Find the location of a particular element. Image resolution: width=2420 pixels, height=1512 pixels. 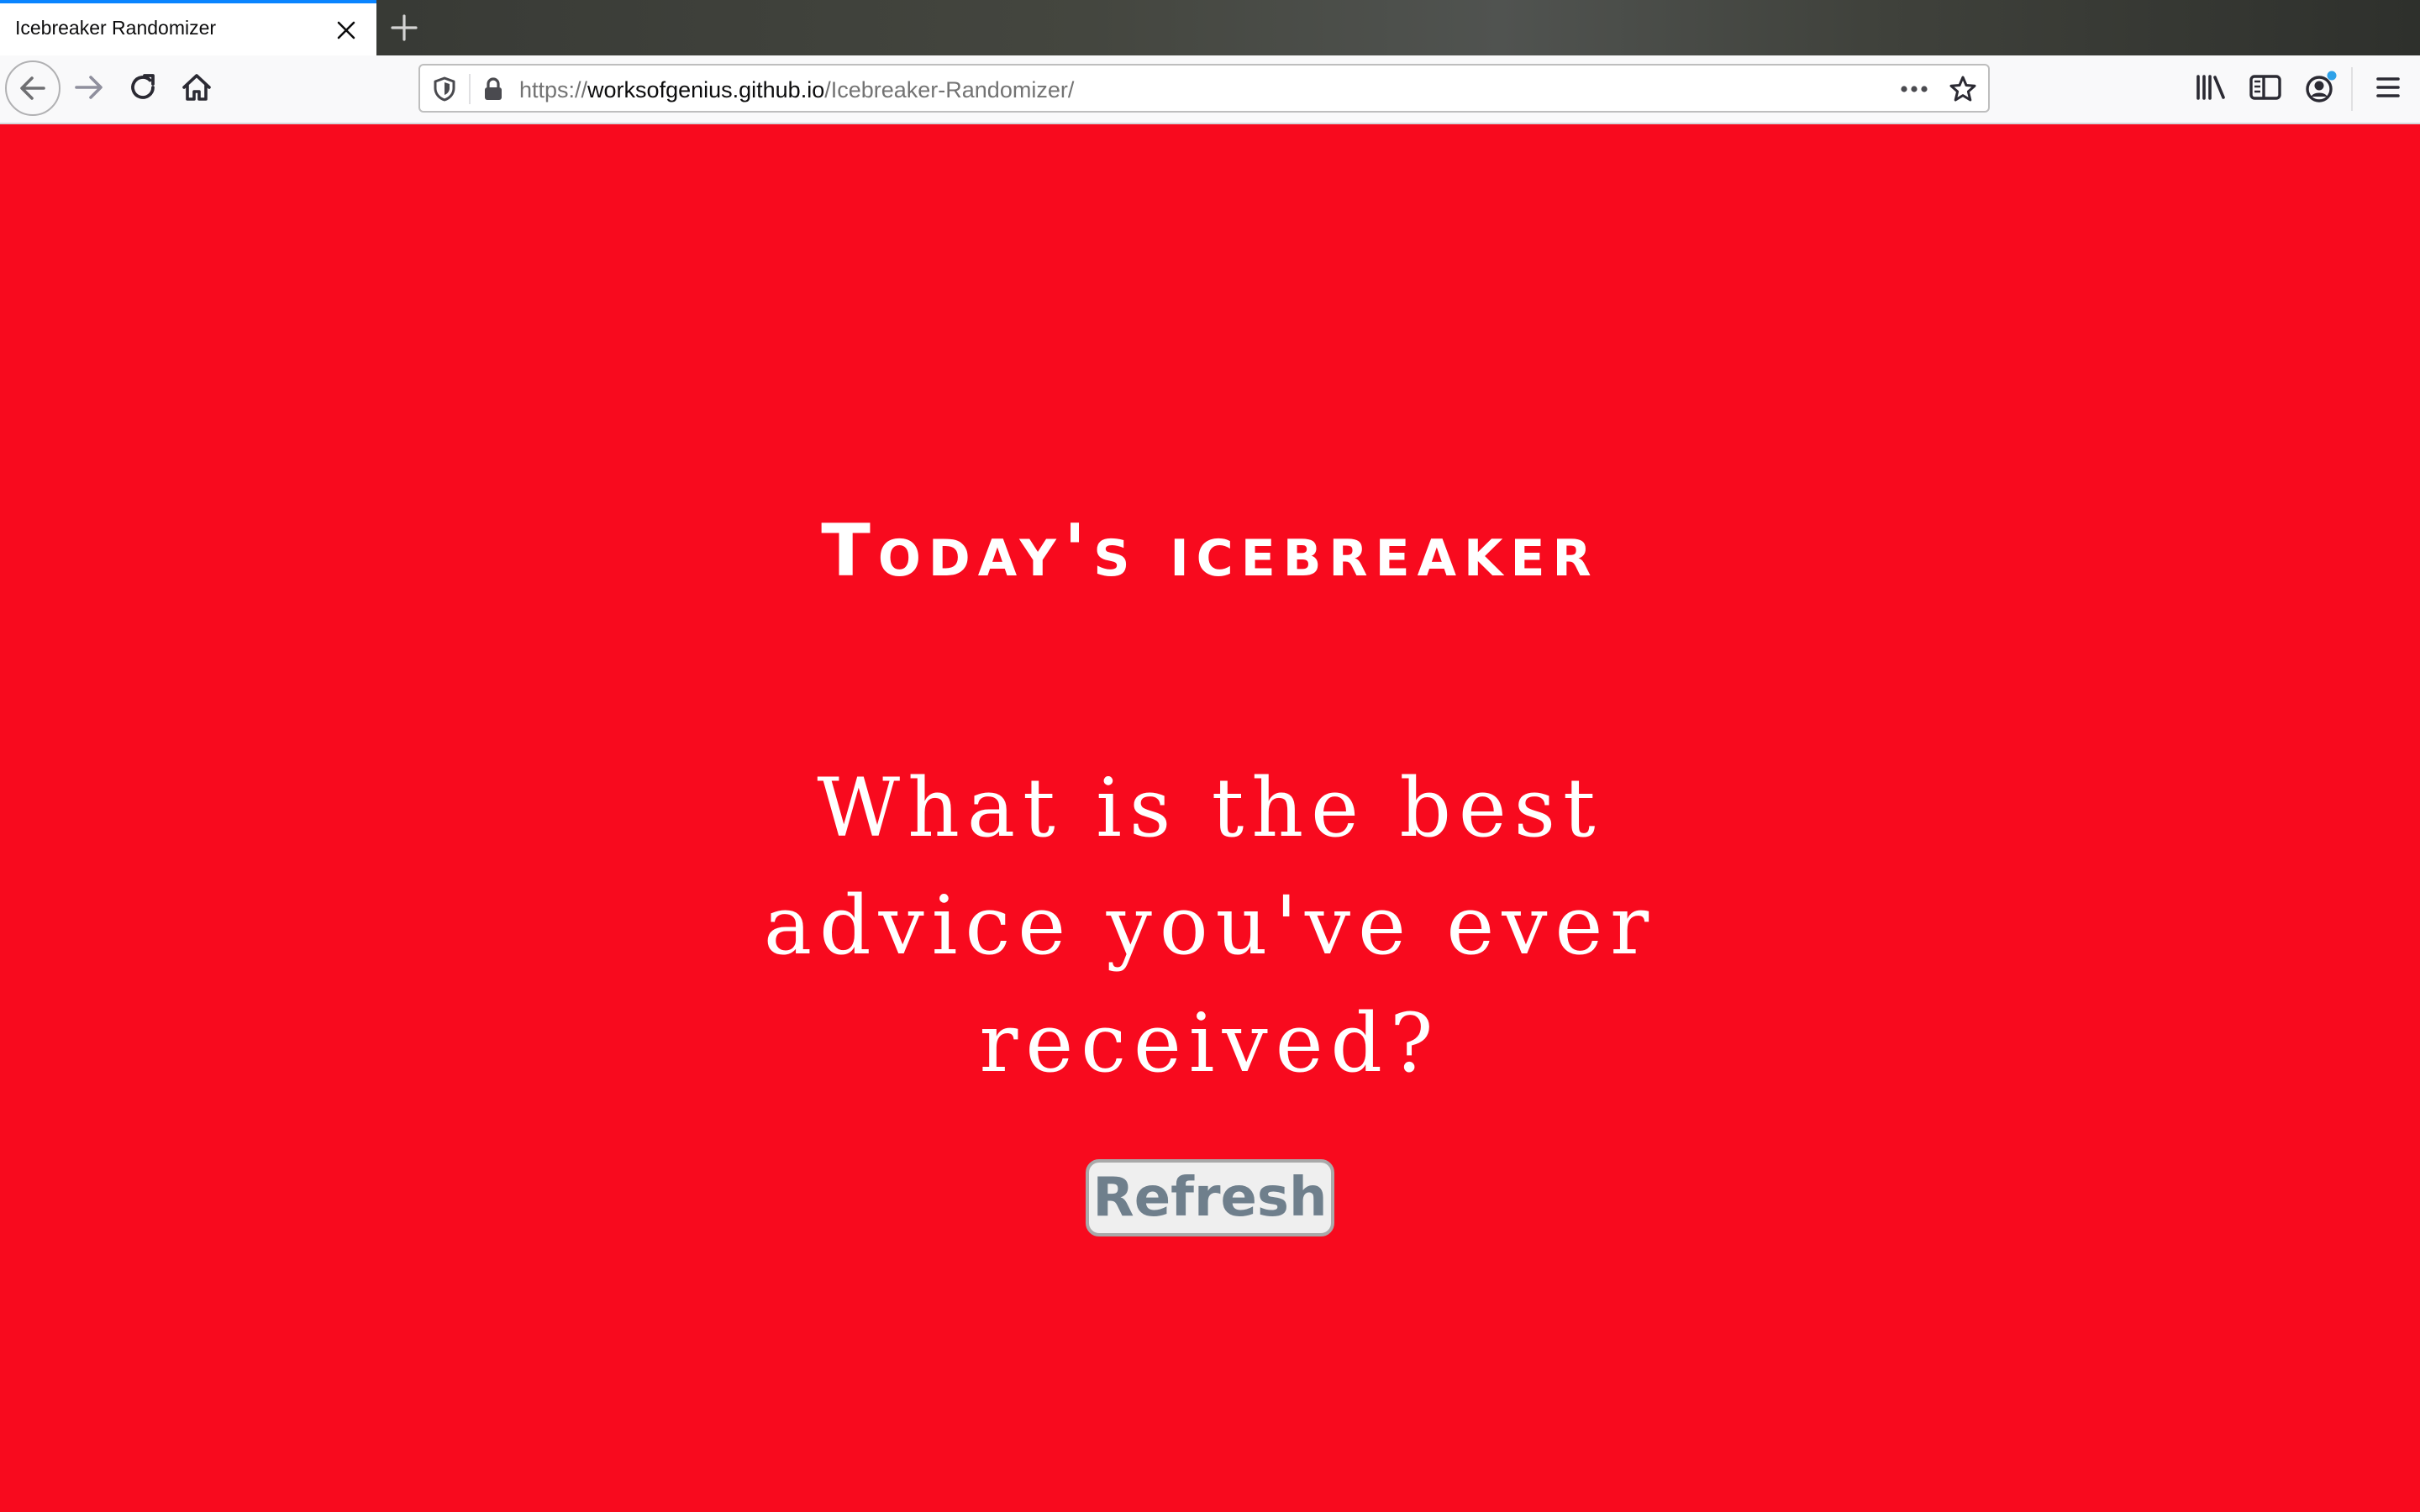

tab-icebreaker-randomizer: Icebreaker Randomizer is located at coordinates (188, 27).